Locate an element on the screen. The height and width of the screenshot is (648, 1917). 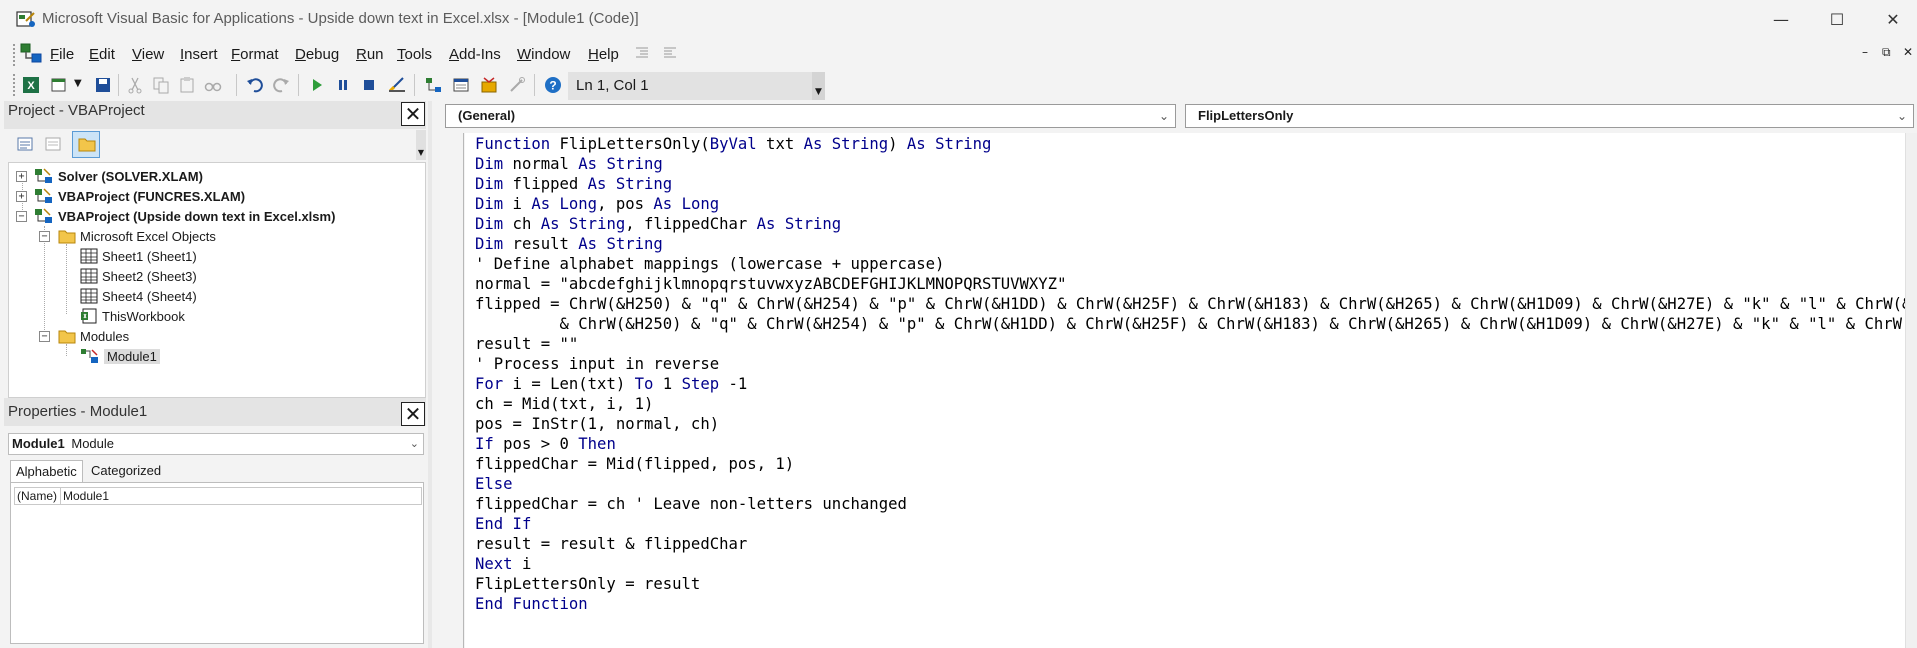
properties-object-select: Module1 Module ⌄ is located at coordinates (216, 444).